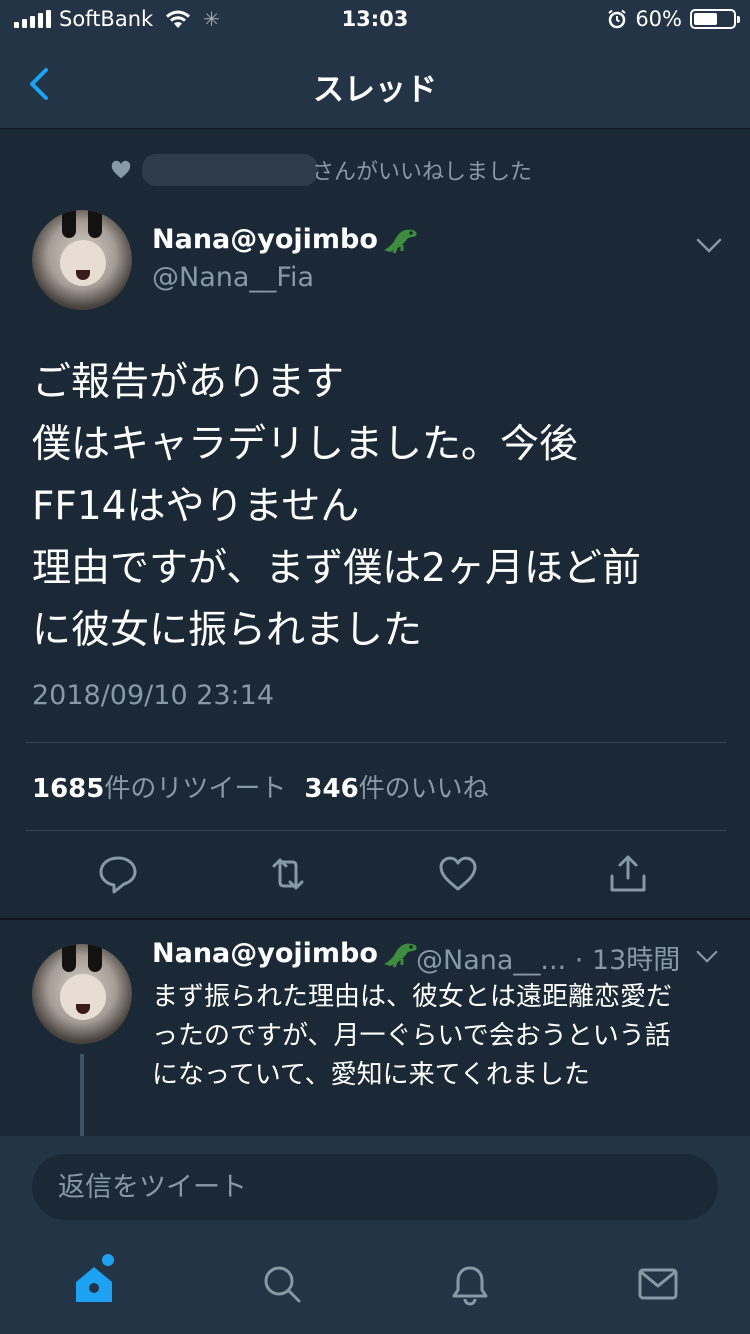 This screenshot has width=750, height=1334. I want to click on crocodile-emoji-icon, so click(400, 241).